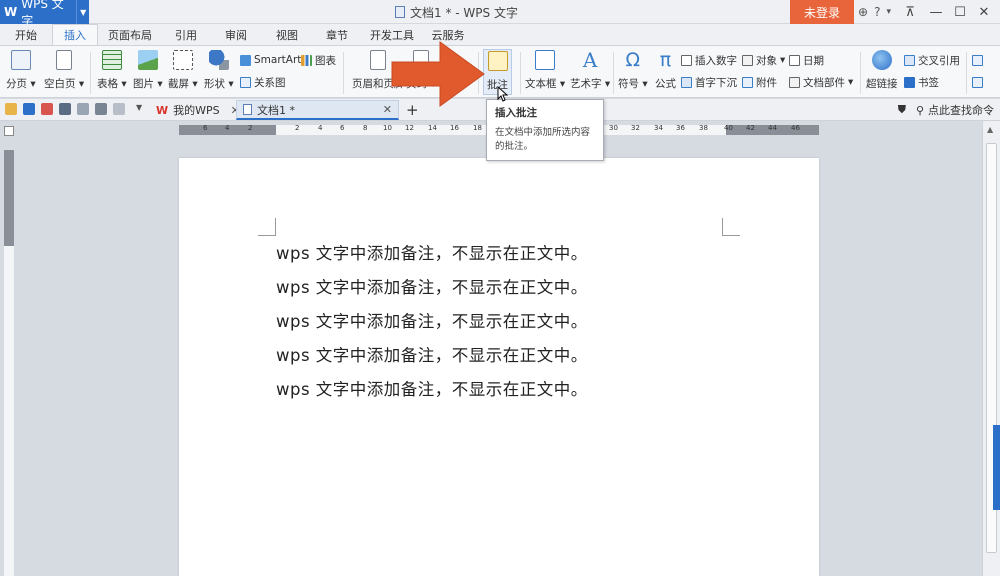 This screenshot has height=576, width=1000. What do you see at coordinates (20, 60) in the screenshot?
I see `page-break-icon` at bounding box center [20, 60].